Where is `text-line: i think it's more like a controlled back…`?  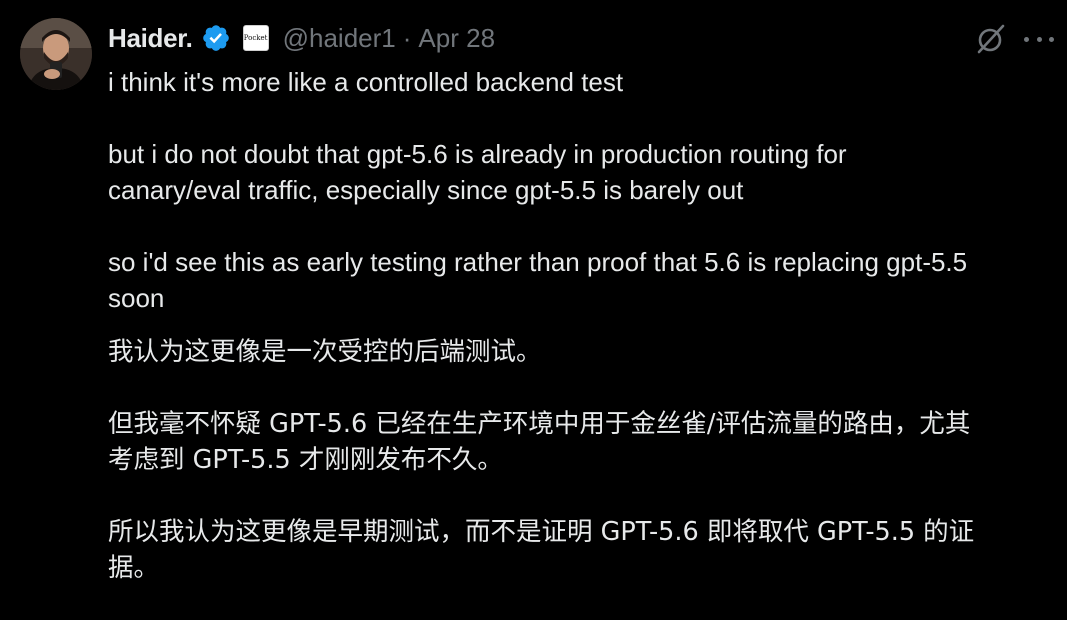 text-line: i think it's more like a controlled back… is located at coordinates (366, 82).